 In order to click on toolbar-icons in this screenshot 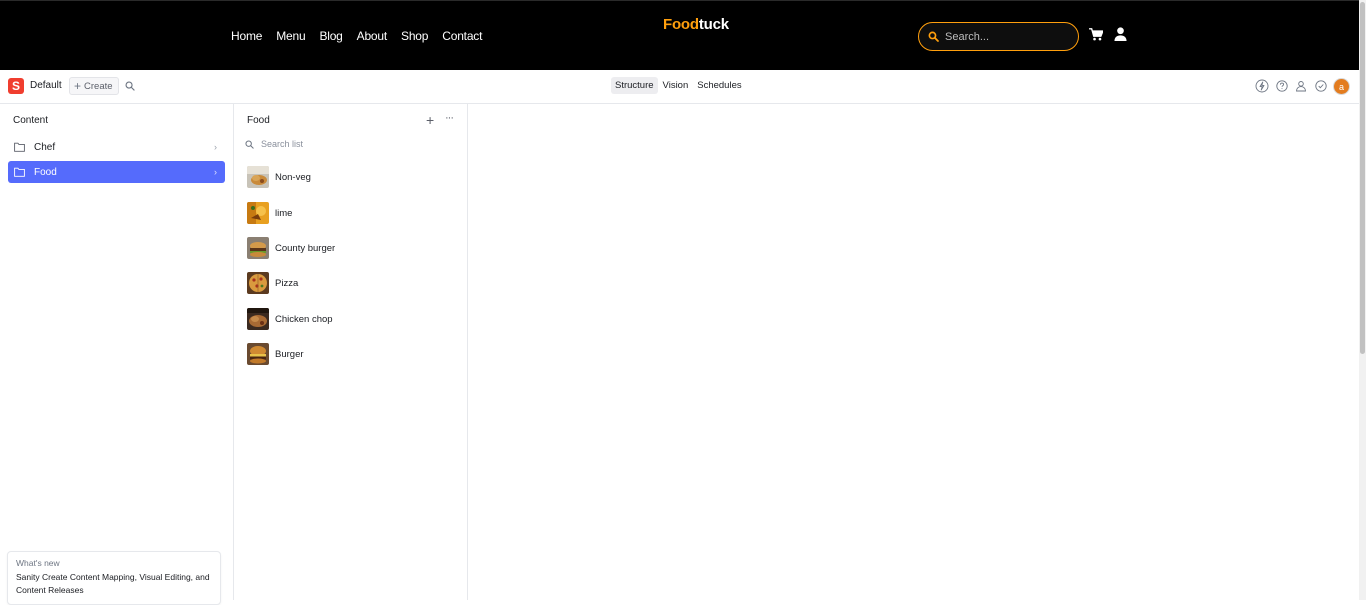, I will do `click(1294, 86)`.